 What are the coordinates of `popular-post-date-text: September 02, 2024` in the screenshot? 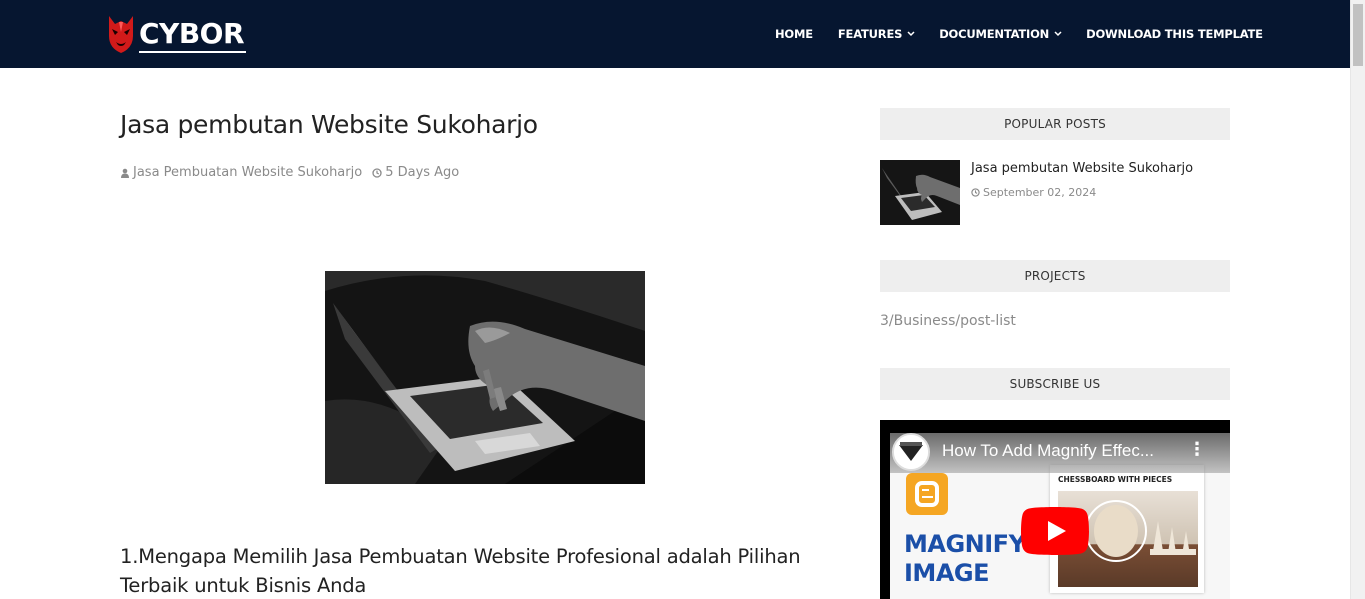 It's located at (1040, 192).